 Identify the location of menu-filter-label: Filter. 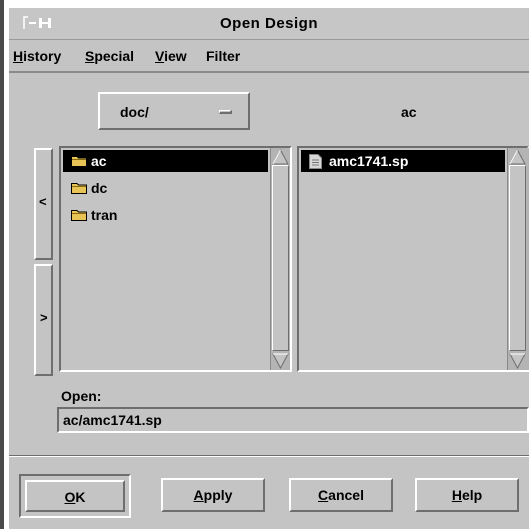
(223, 56).